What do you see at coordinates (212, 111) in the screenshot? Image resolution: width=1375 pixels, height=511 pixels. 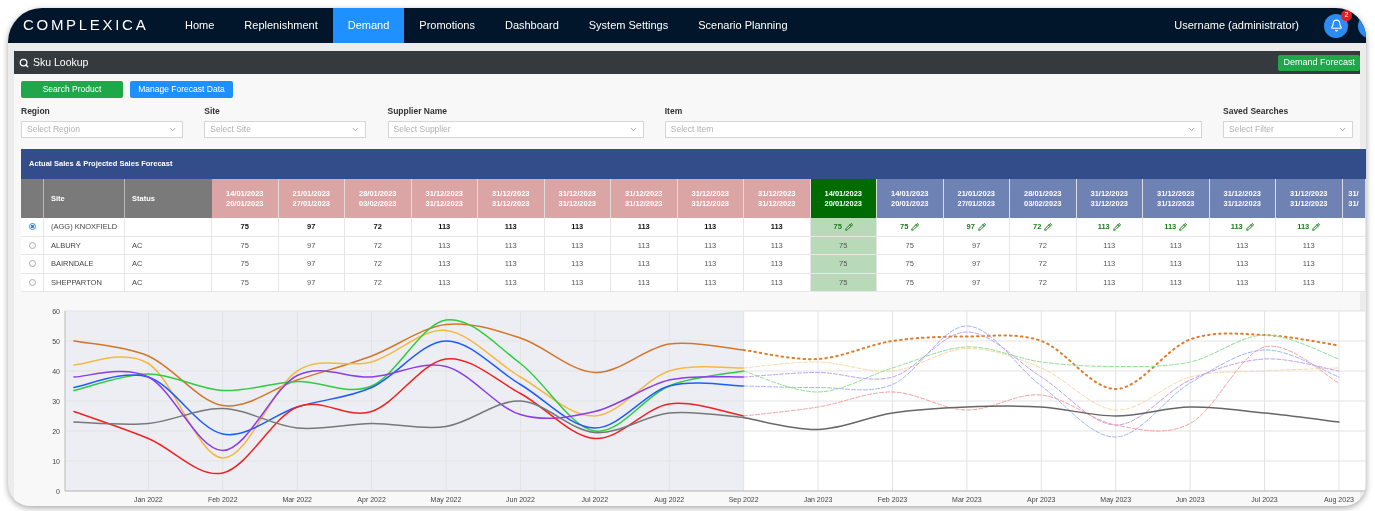 I see `filter-label: Site` at bounding box center [212, 111].